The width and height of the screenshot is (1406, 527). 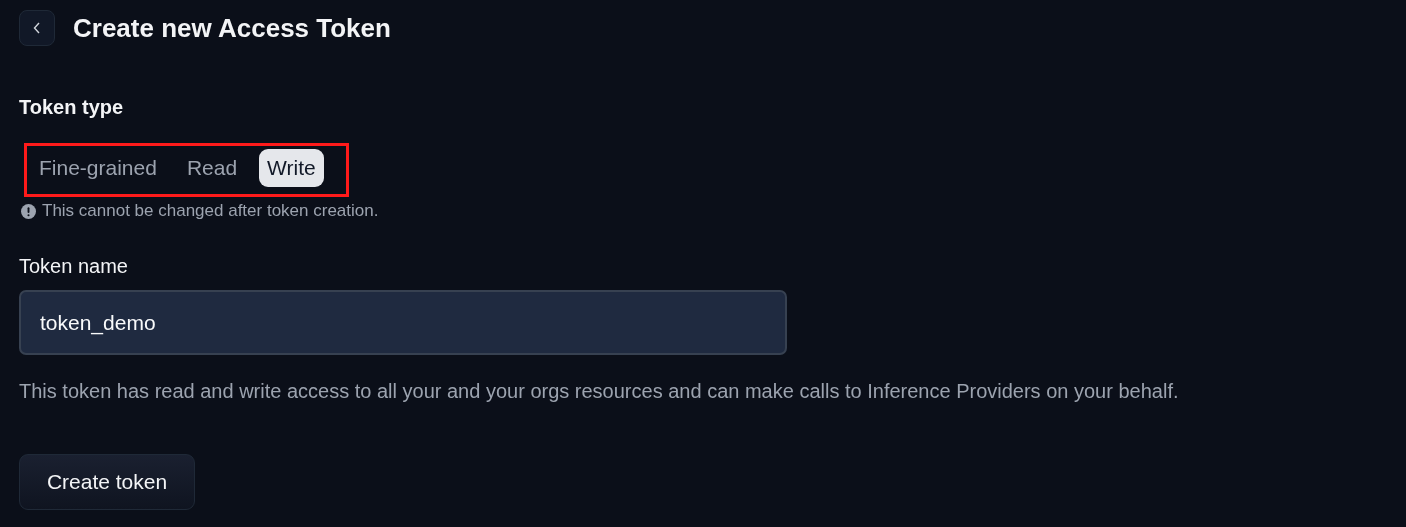 What do you see at coordinates (72, 107) in the screenshot?
I see `section-label: Token type` at bounding box center [72, 107].